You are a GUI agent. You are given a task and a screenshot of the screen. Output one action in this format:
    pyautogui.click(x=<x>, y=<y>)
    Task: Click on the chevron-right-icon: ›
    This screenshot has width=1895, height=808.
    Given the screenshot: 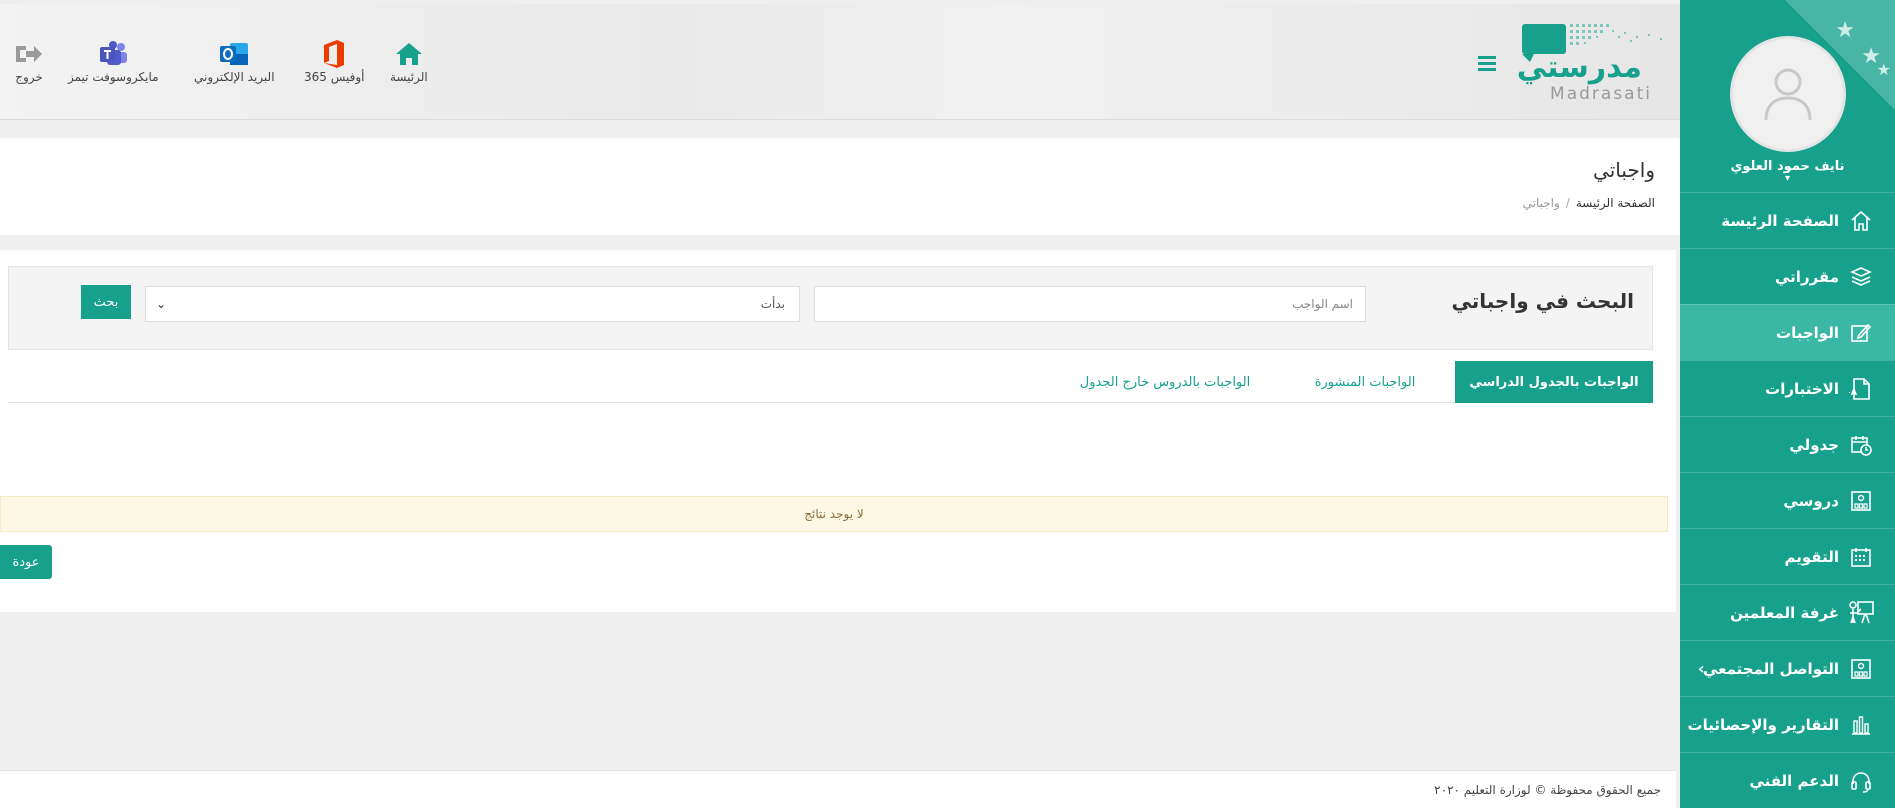 What is the action you would take?
    pyautogui.click(x=1701, y=668)
    